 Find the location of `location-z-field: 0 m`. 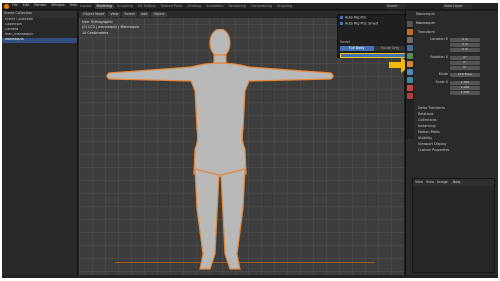

location-z-field: 0 m is located at coordinates (465, 50).